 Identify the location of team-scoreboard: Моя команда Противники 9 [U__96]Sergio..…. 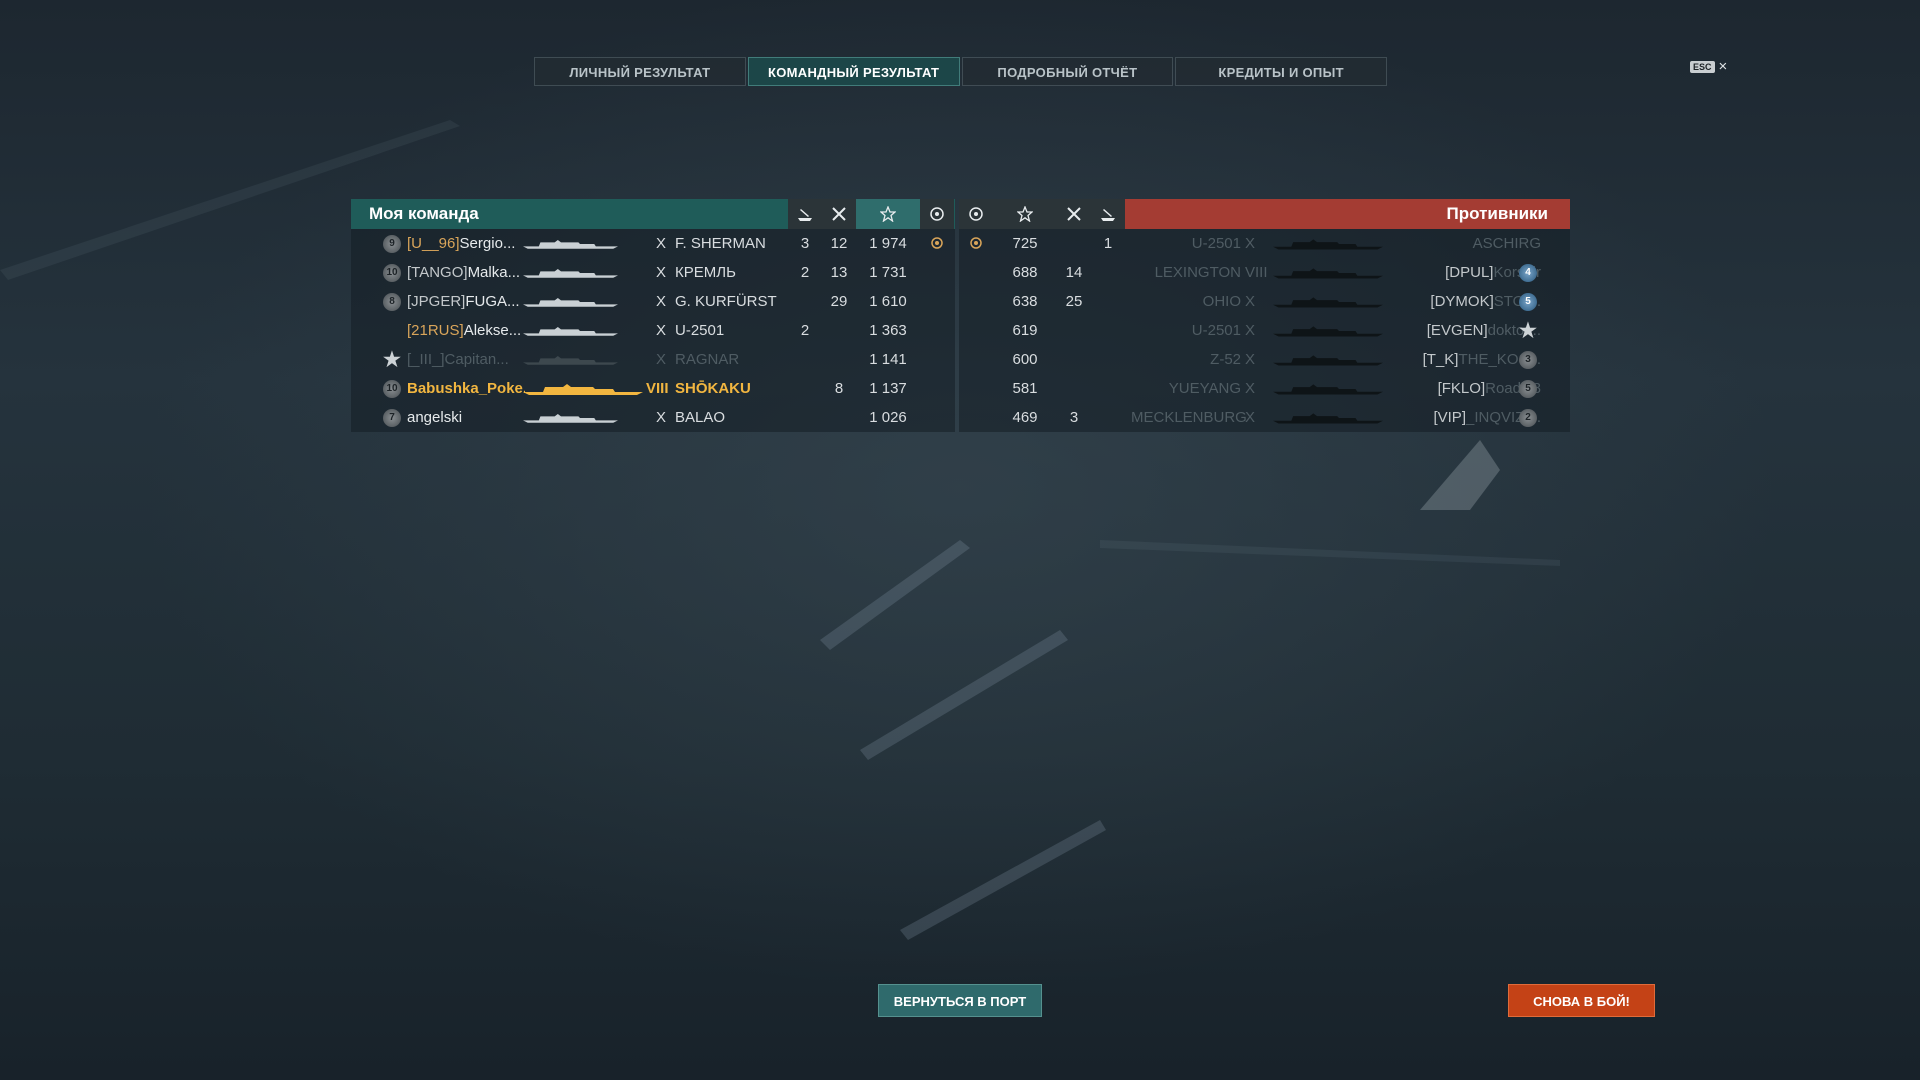
(960, 315).